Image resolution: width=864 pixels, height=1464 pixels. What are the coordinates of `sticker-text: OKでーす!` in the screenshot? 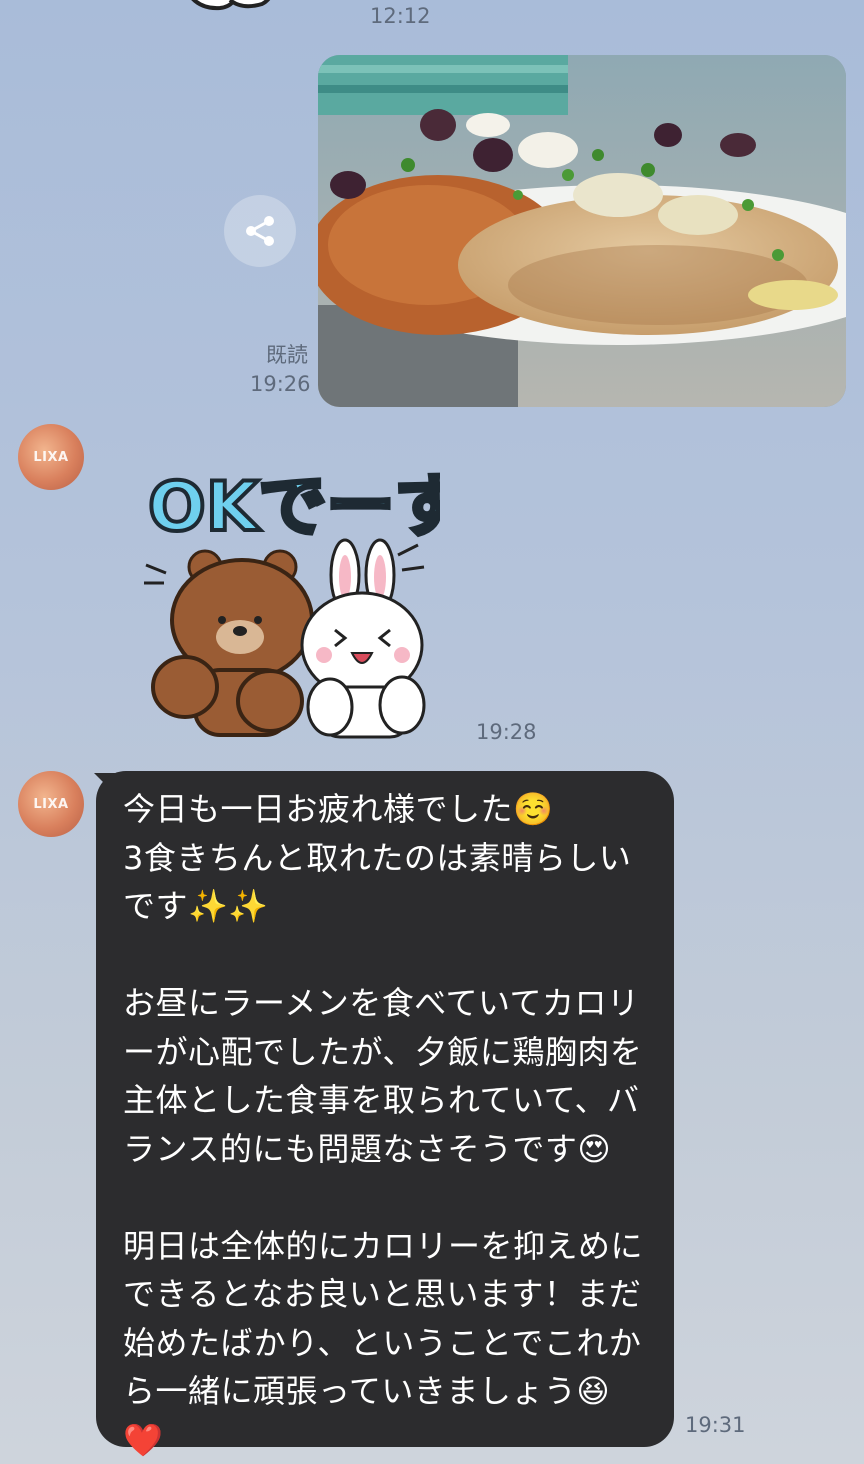 It's located at (294, 507).